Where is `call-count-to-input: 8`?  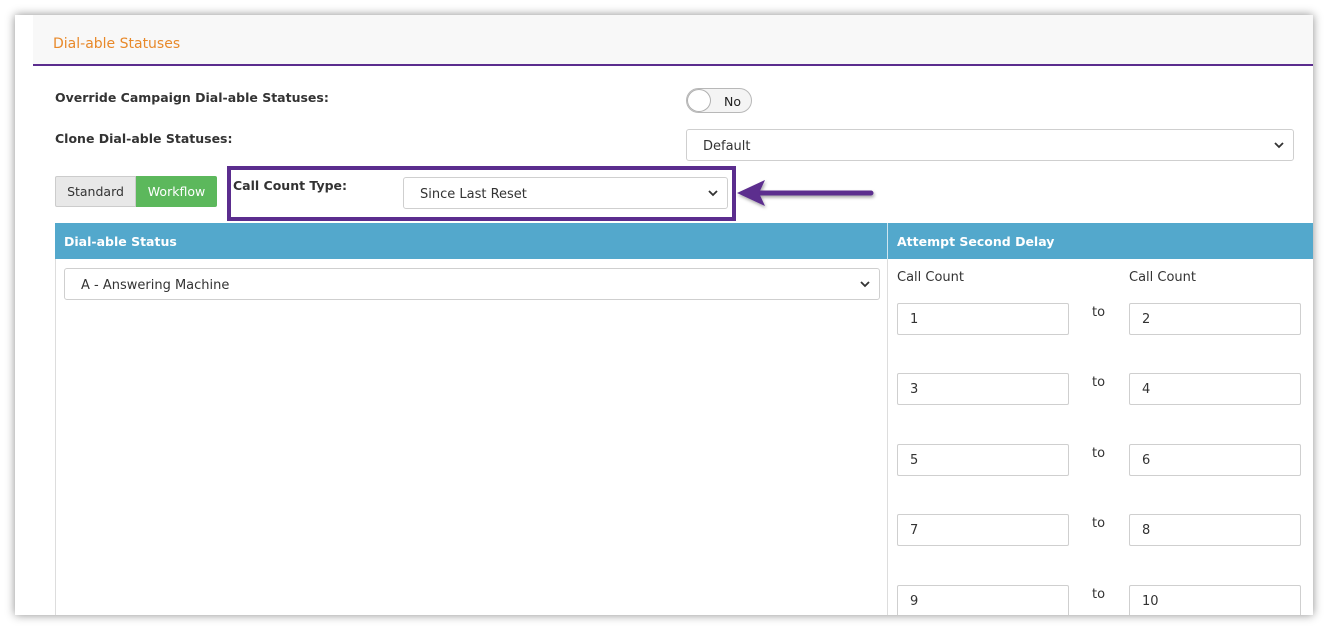
call-count-to-input: 8 is located at coordinates (1215, 530).